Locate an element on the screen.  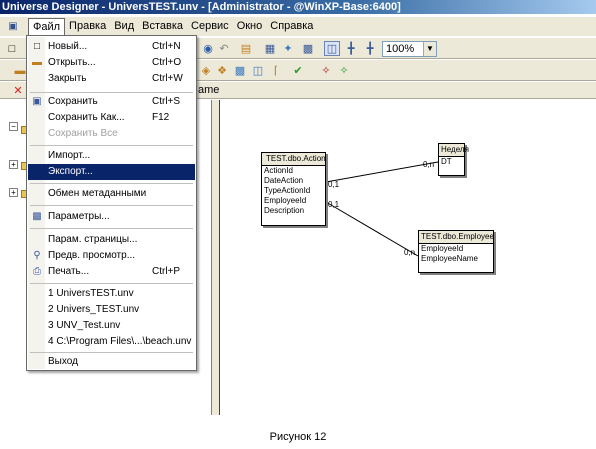
menu-item-print: ⎙ Печать... Ctrl+P is located at coordinates (111, 272).